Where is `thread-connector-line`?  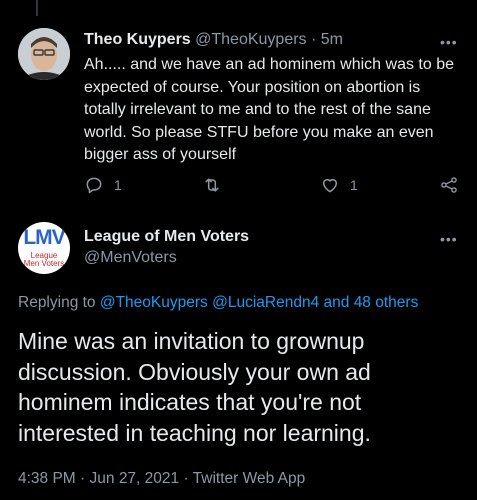
thread-connector-line is located at coordinates (37, 8).